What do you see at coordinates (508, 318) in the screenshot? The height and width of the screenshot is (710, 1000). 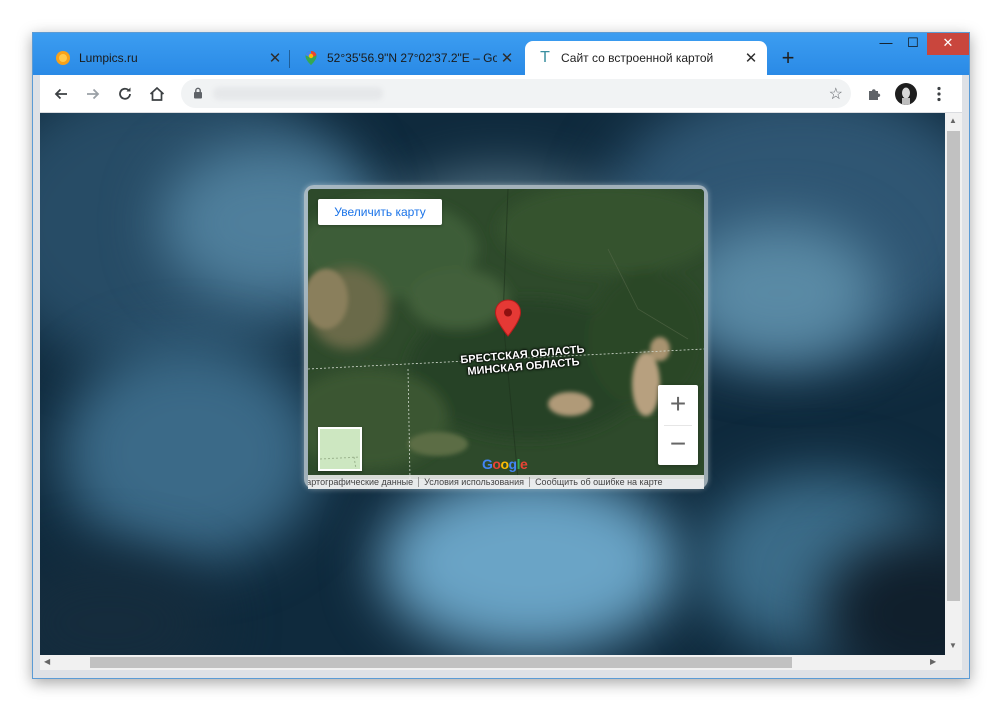 I see `location-pin-icon` at bounding box center [508, 318].